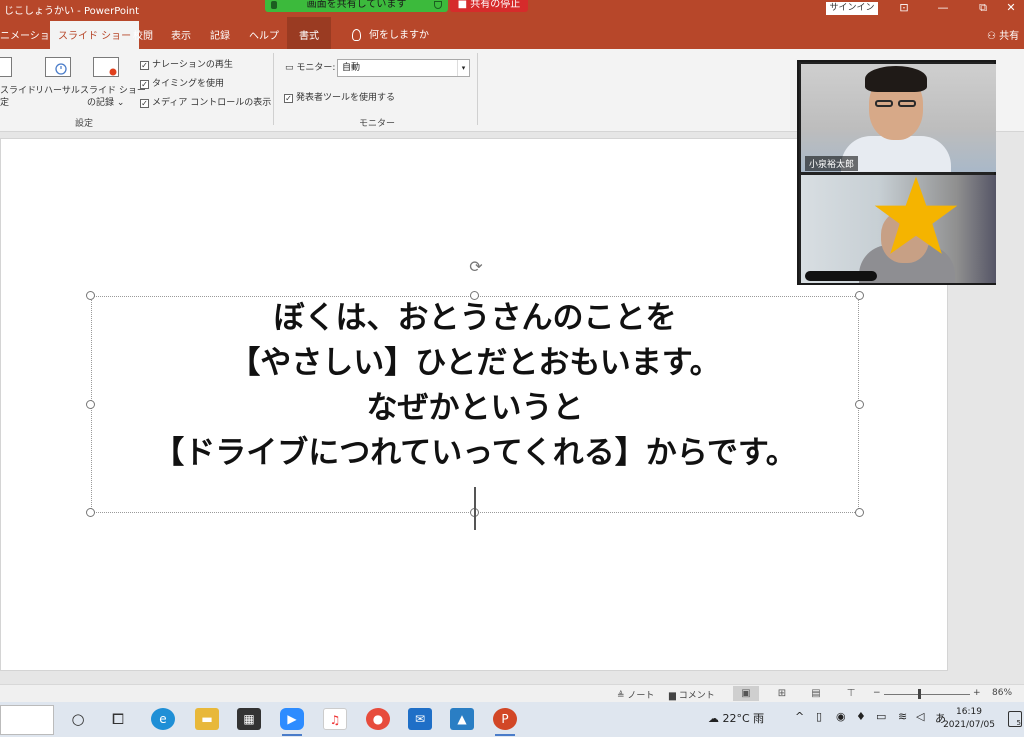  What do you see at coordinates (220, 34) in the screenshot?
I see `tab-record: 記録` at bounding box center [220, 34].